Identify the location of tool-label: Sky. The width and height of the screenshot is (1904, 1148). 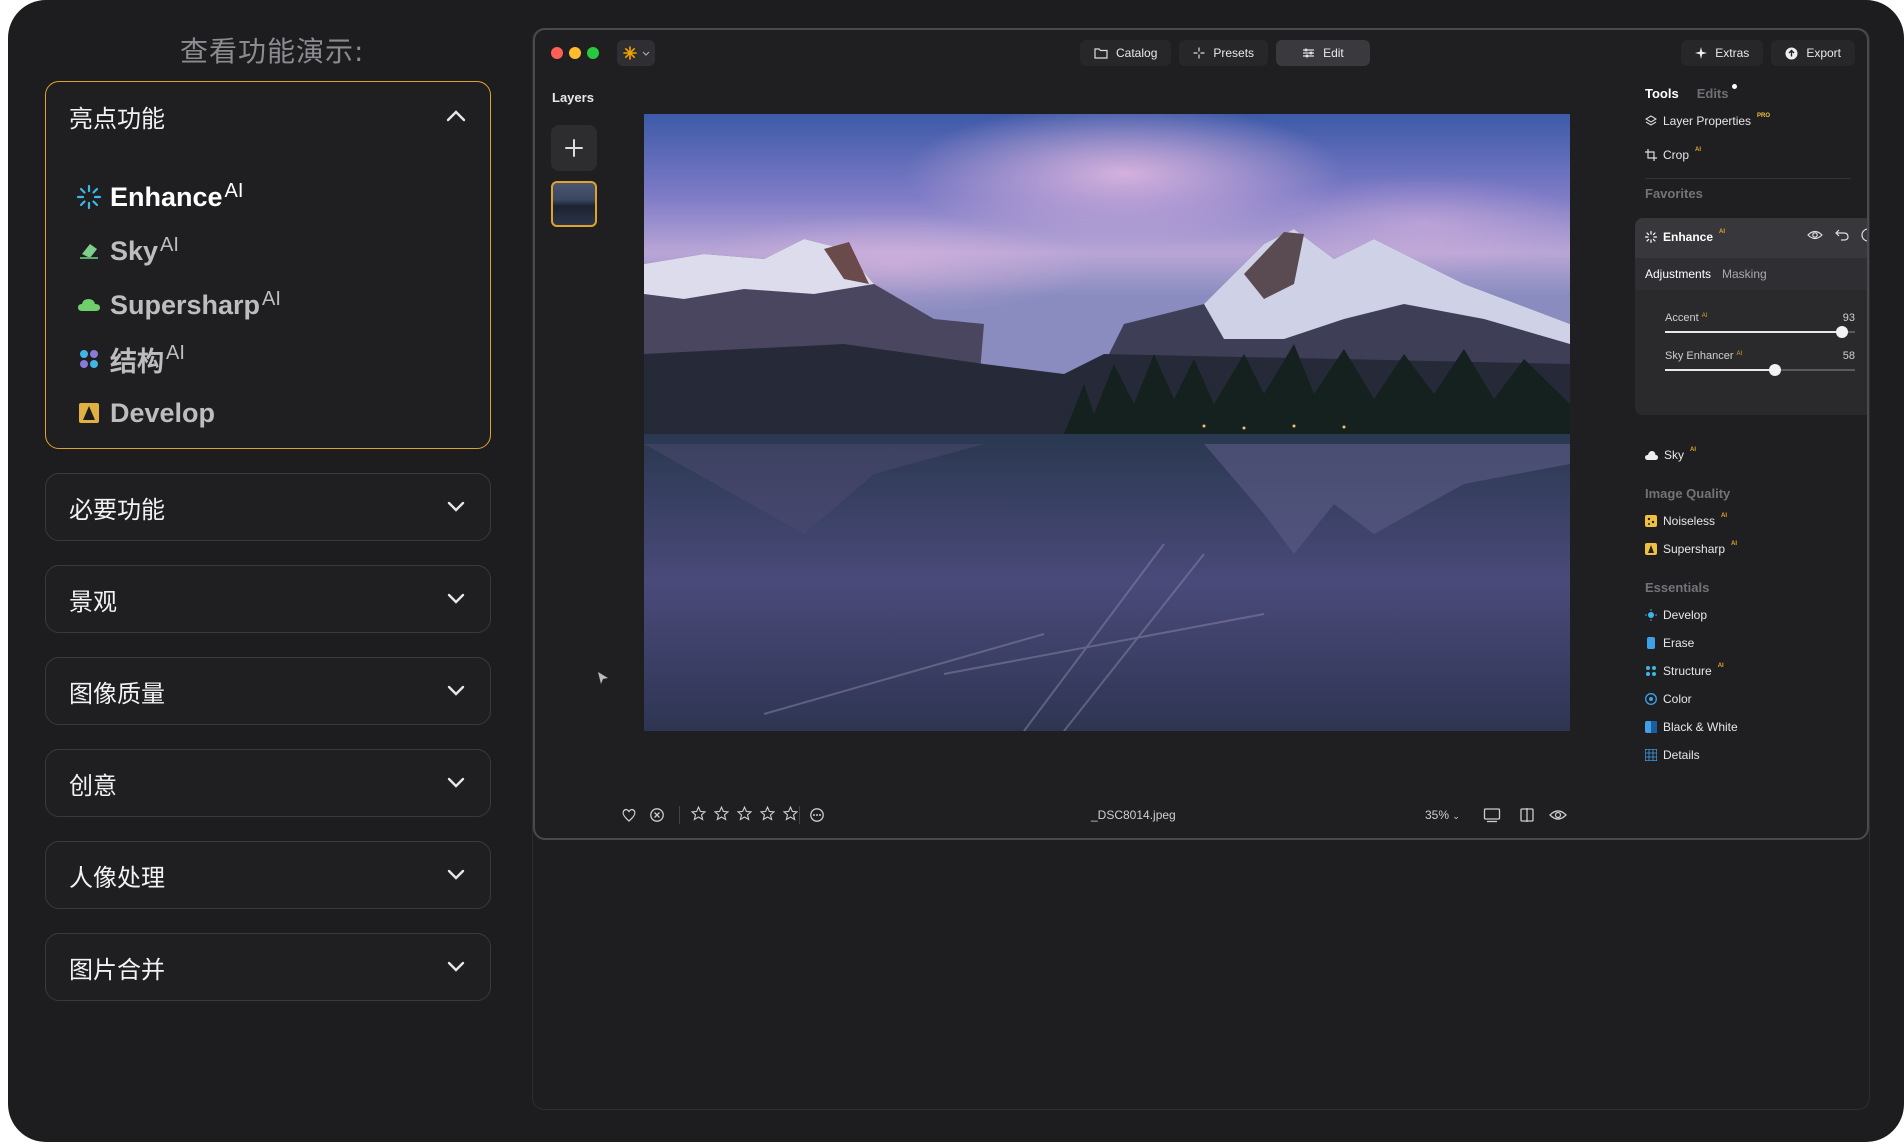
(1674, 455).